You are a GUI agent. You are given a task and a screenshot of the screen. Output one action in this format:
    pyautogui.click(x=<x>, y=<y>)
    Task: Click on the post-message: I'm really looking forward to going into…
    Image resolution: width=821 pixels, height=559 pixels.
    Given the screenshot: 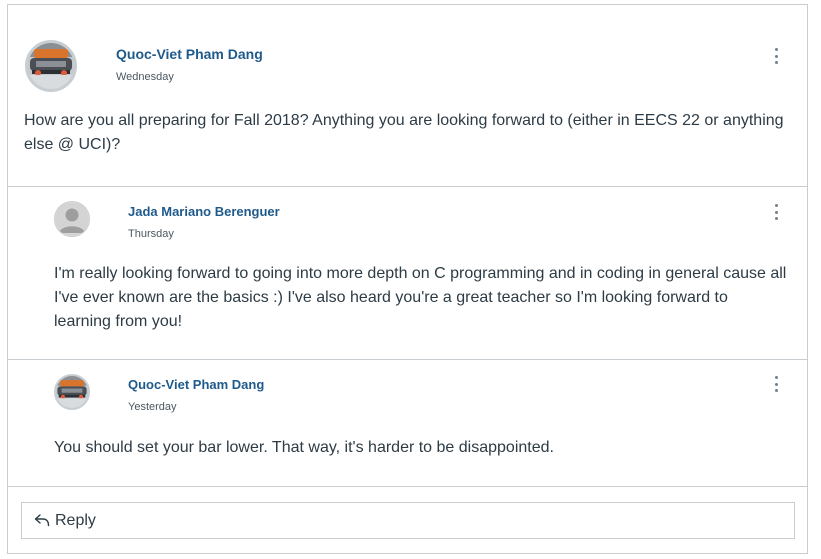 What is the action you would take?
    pyautogui.click(x=420, y=297)
    